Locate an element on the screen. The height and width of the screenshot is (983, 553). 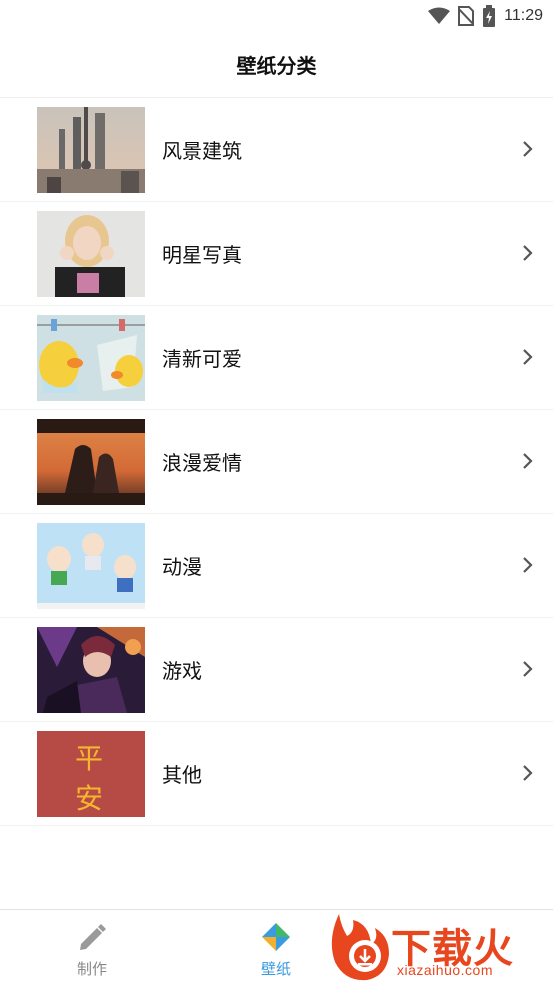
category-label: 浪漫爱情 is located at coordinates (202, 463).